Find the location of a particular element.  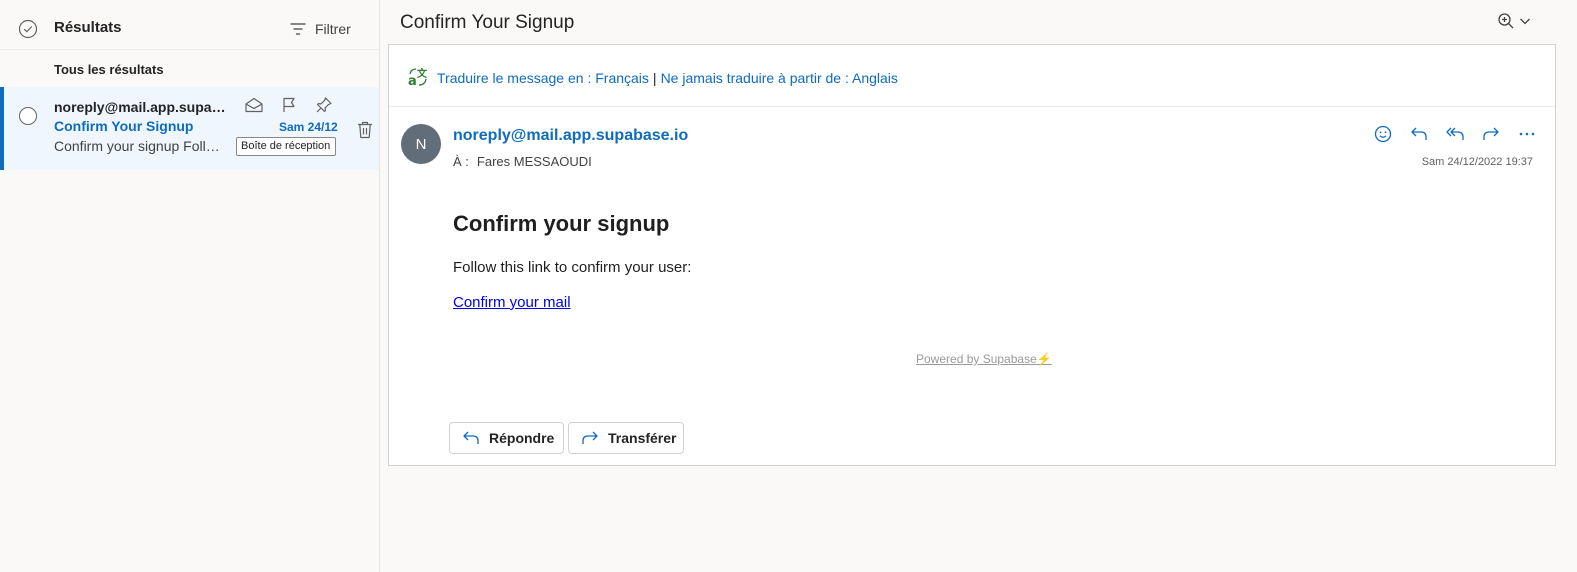

sender-email: noreply@mail.app.supabase.io is located at coordinates (570, 136).